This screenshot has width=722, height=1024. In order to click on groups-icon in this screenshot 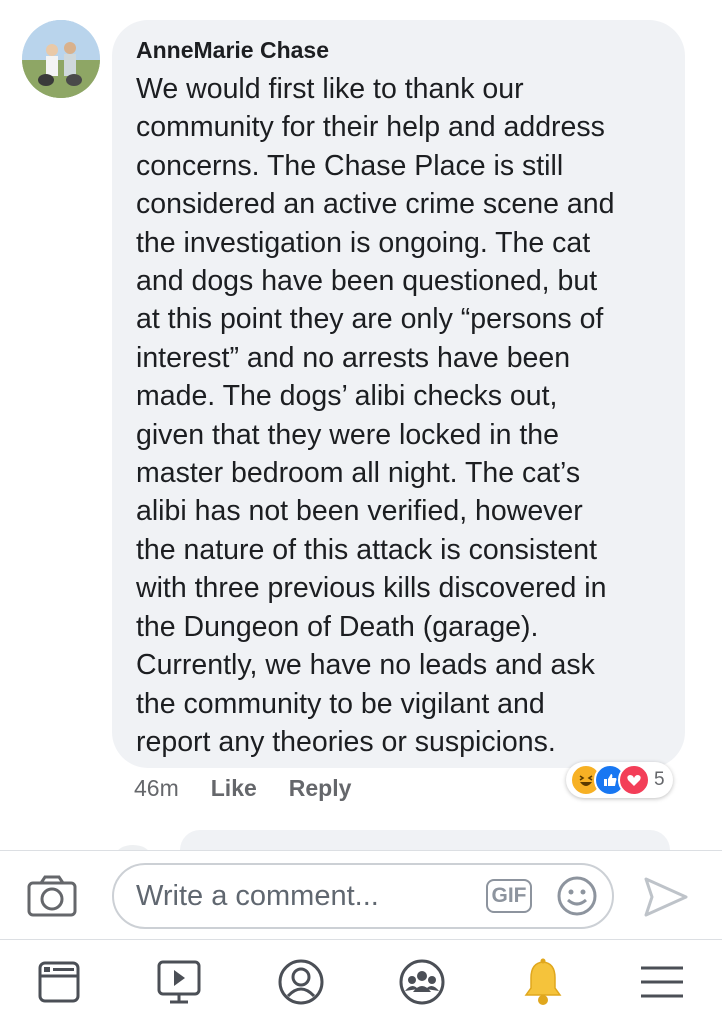, I will do `click(422, 982)`.